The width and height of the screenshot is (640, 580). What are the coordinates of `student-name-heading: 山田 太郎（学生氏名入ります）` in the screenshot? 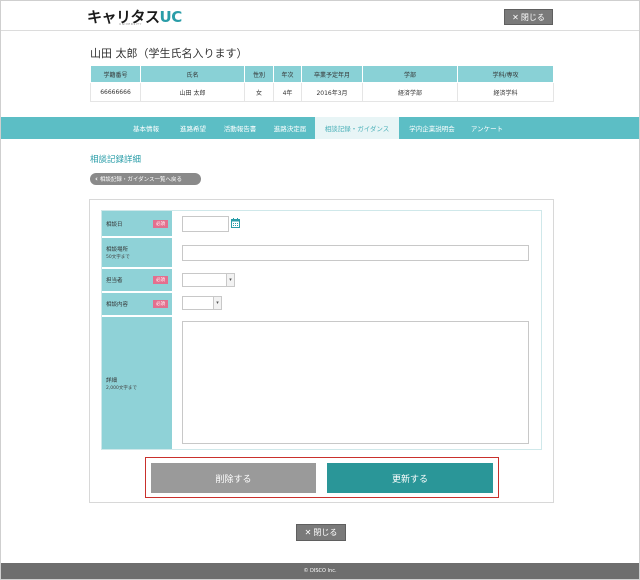 It's located at (169, 53).